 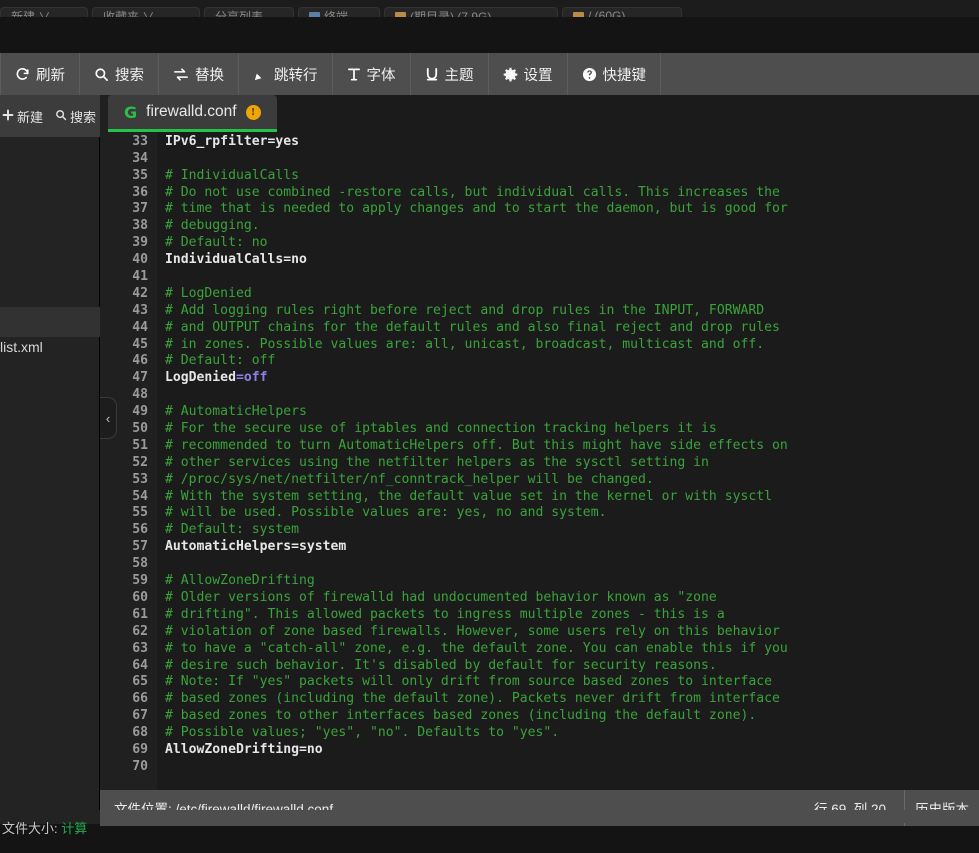 What do you see at coordinates (539, 767) in the screenshot?
I see `code-line: 70` at bounding box center [539, 767].